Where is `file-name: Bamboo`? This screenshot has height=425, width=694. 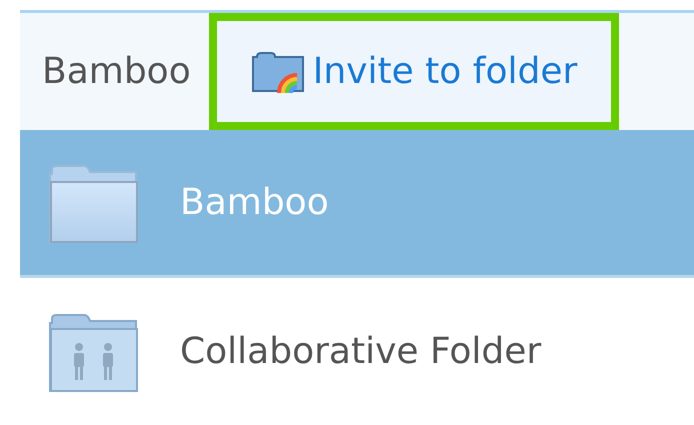
file-name: Bamboo is located at coordinates (254, 202).